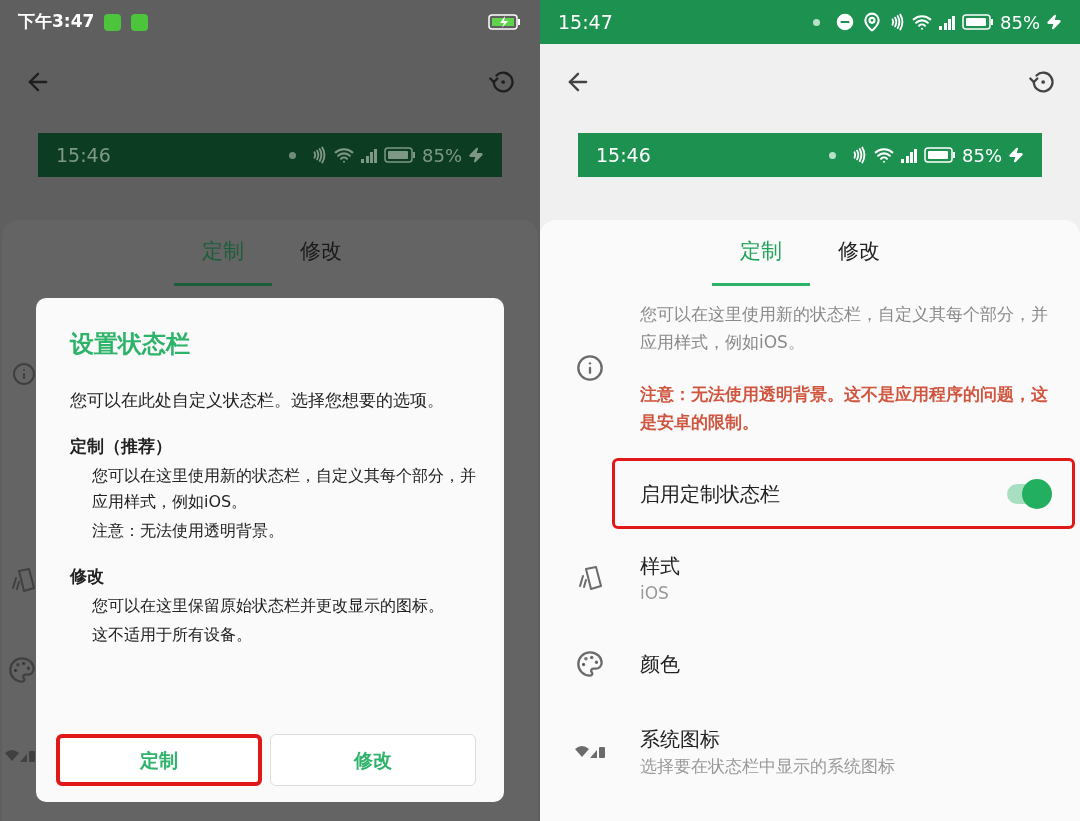 The width and height of the screenshot is (1080, 821). Describe the element at coordinates (284, 489) in the screenshot. I see `section-text: 您可以在这里使用新的状态栏，自定义其每个部分，并应用样式，例如iOS。` at that location.